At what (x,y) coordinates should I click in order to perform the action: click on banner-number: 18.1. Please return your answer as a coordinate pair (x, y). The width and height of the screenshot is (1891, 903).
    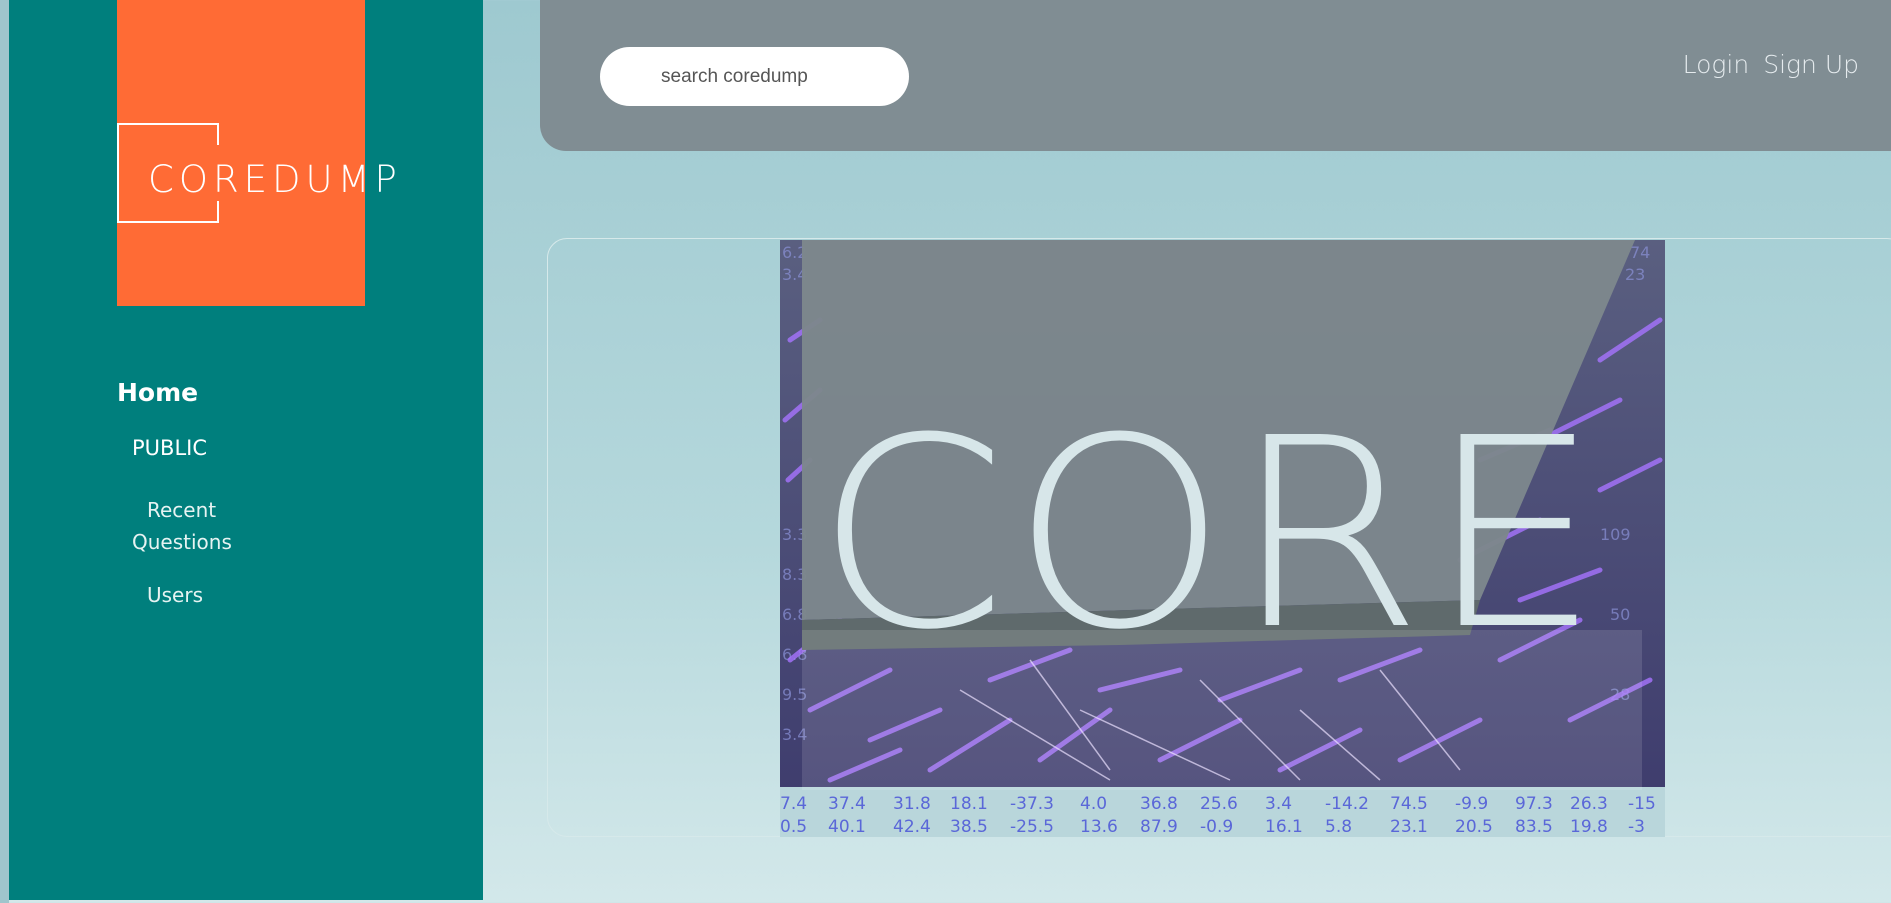
    Looking at the image, I should click on (969, 804).